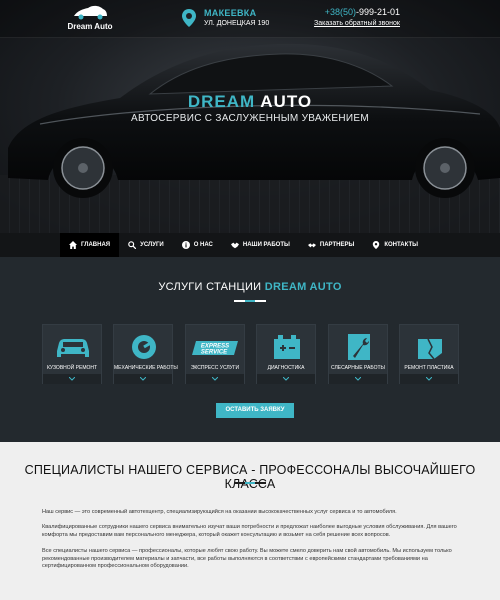  I want to click on service-card-plastic-repair: Ремонт пластика, so click(429, 354).